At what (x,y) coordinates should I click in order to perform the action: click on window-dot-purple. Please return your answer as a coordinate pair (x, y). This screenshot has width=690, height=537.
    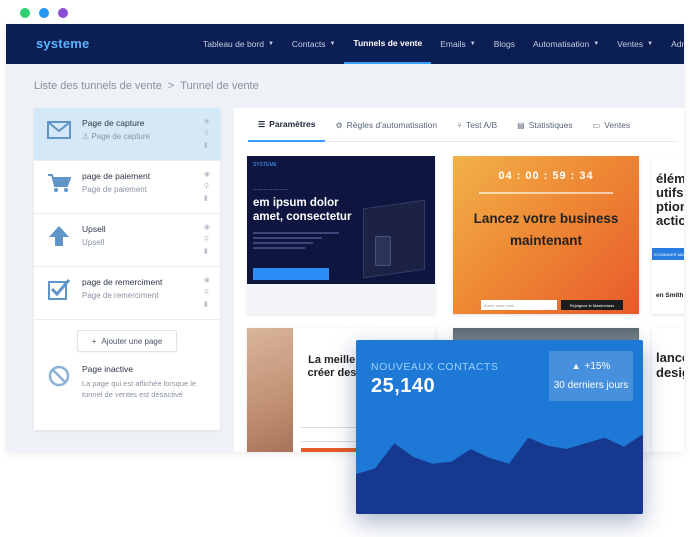
    Looking at the image, I should click on (63, 13).